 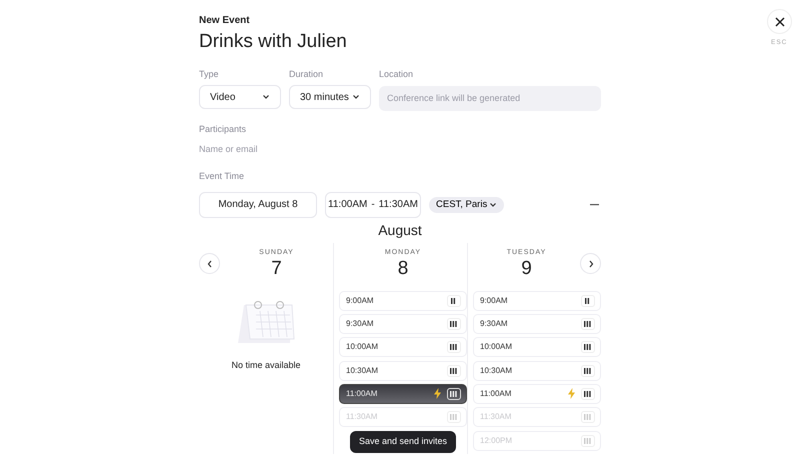 I want to click on chevron-left-icon, so click(x=209, y=264).